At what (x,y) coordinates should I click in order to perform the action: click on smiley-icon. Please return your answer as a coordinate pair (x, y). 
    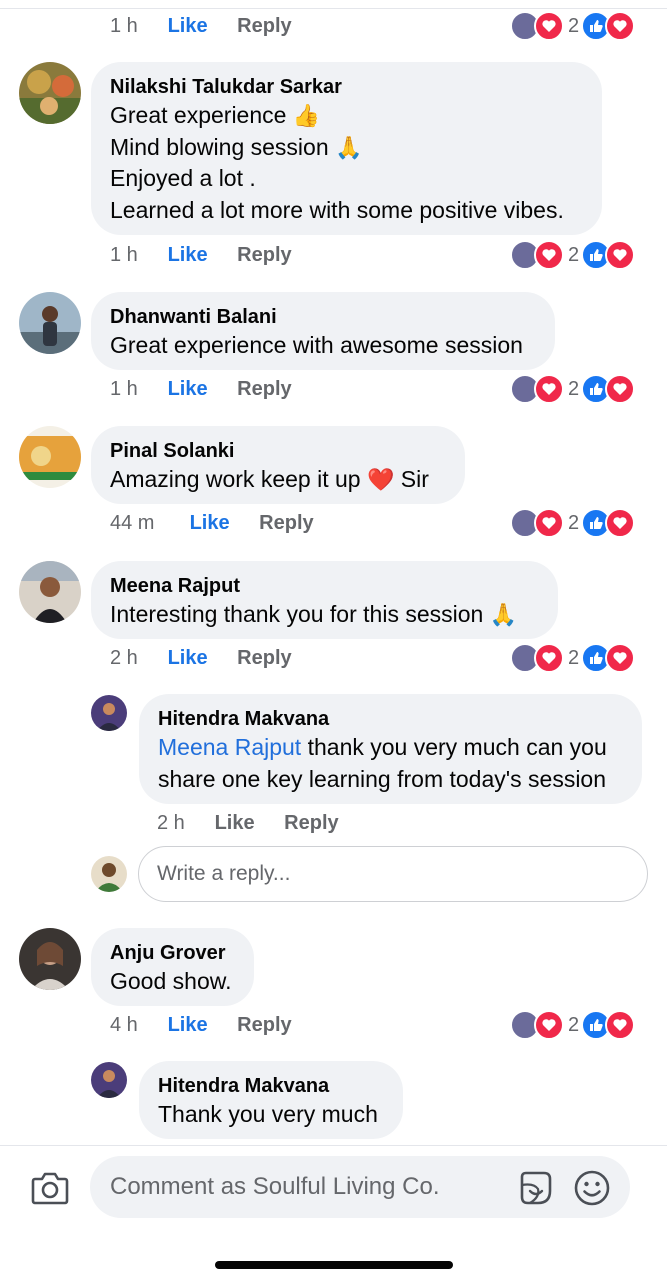
    Looking at the image, I should click on (592, 1188).